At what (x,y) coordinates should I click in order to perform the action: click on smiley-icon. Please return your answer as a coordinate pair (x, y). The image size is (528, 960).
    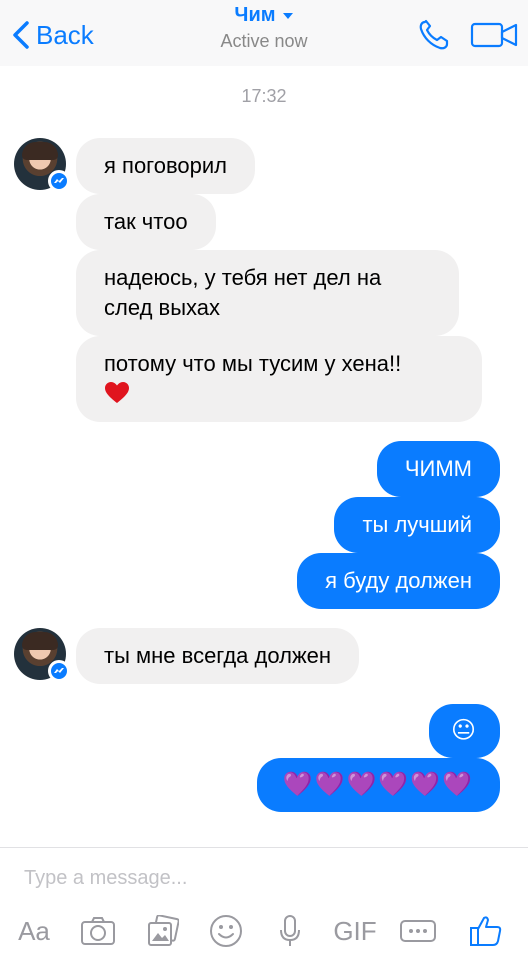
    Looking at the image, I should click on (226, 931).